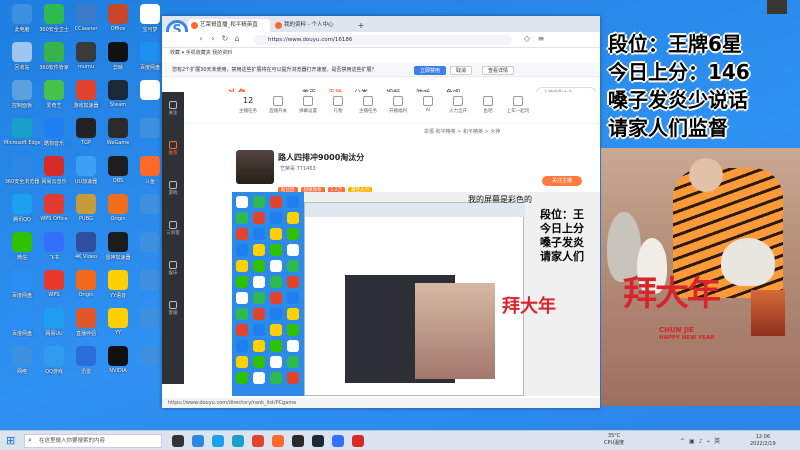 Image resolution: width=800 pixels, height=450 pixels. I want to click on desktop-icon: 网络, so click(22, 366).